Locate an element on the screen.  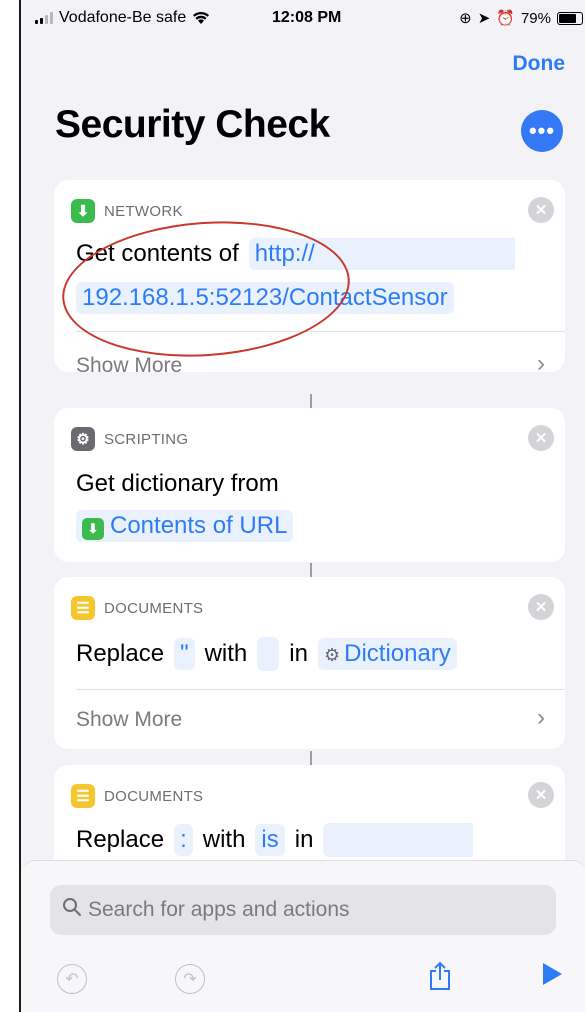
url-token-line2: 192.168.1.5:52123/ContactSensor is located at coordinates (265, 298).